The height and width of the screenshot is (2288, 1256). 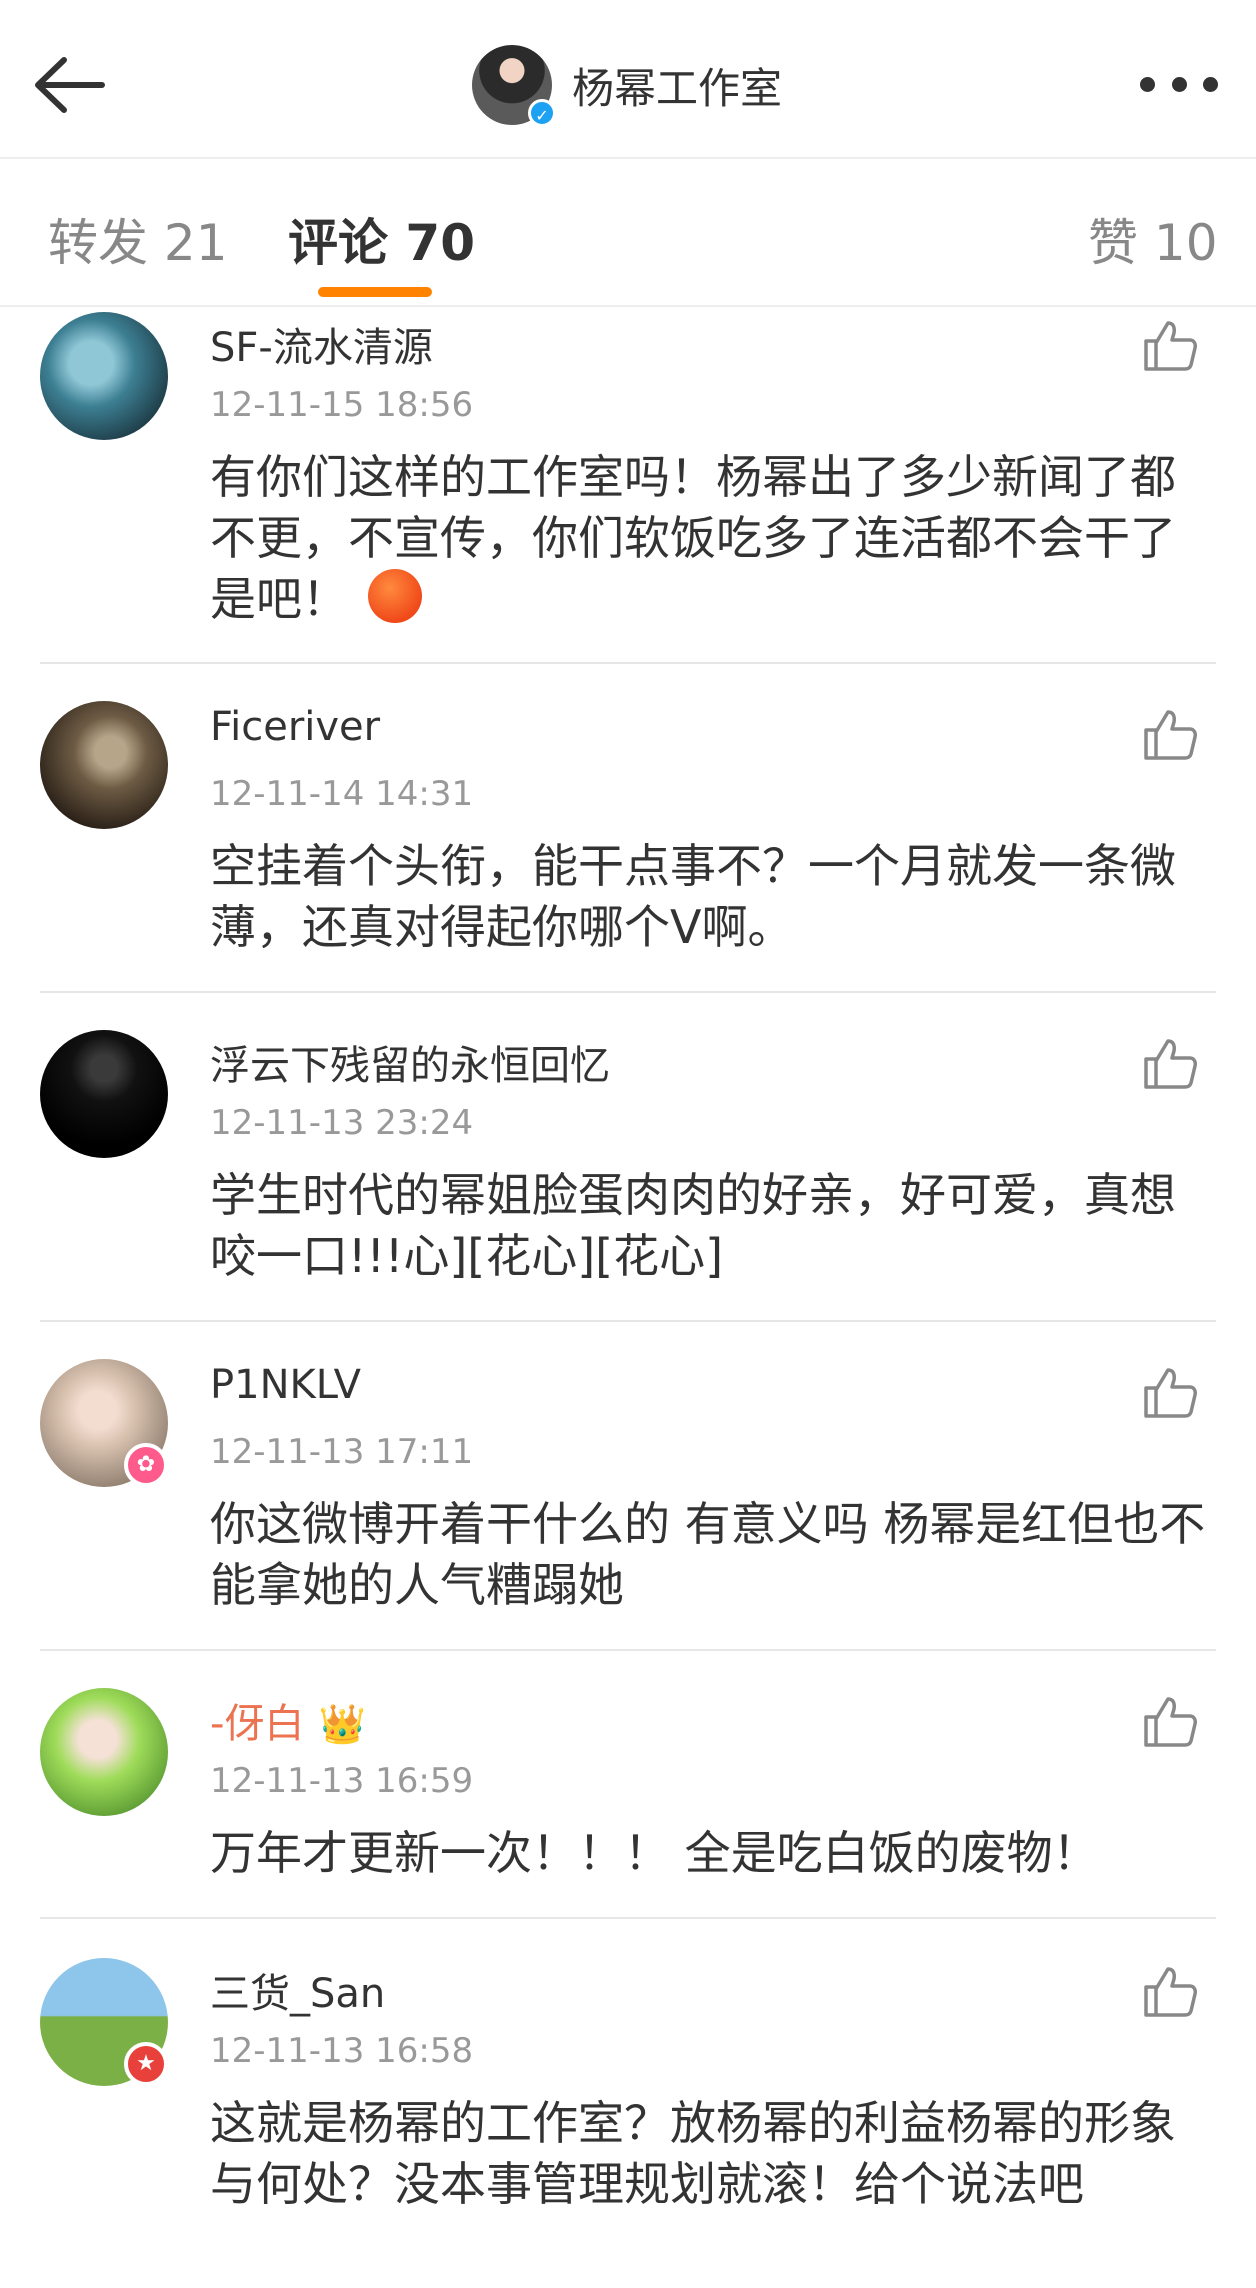 I want to click on back-button, so click(x=70, y=85).